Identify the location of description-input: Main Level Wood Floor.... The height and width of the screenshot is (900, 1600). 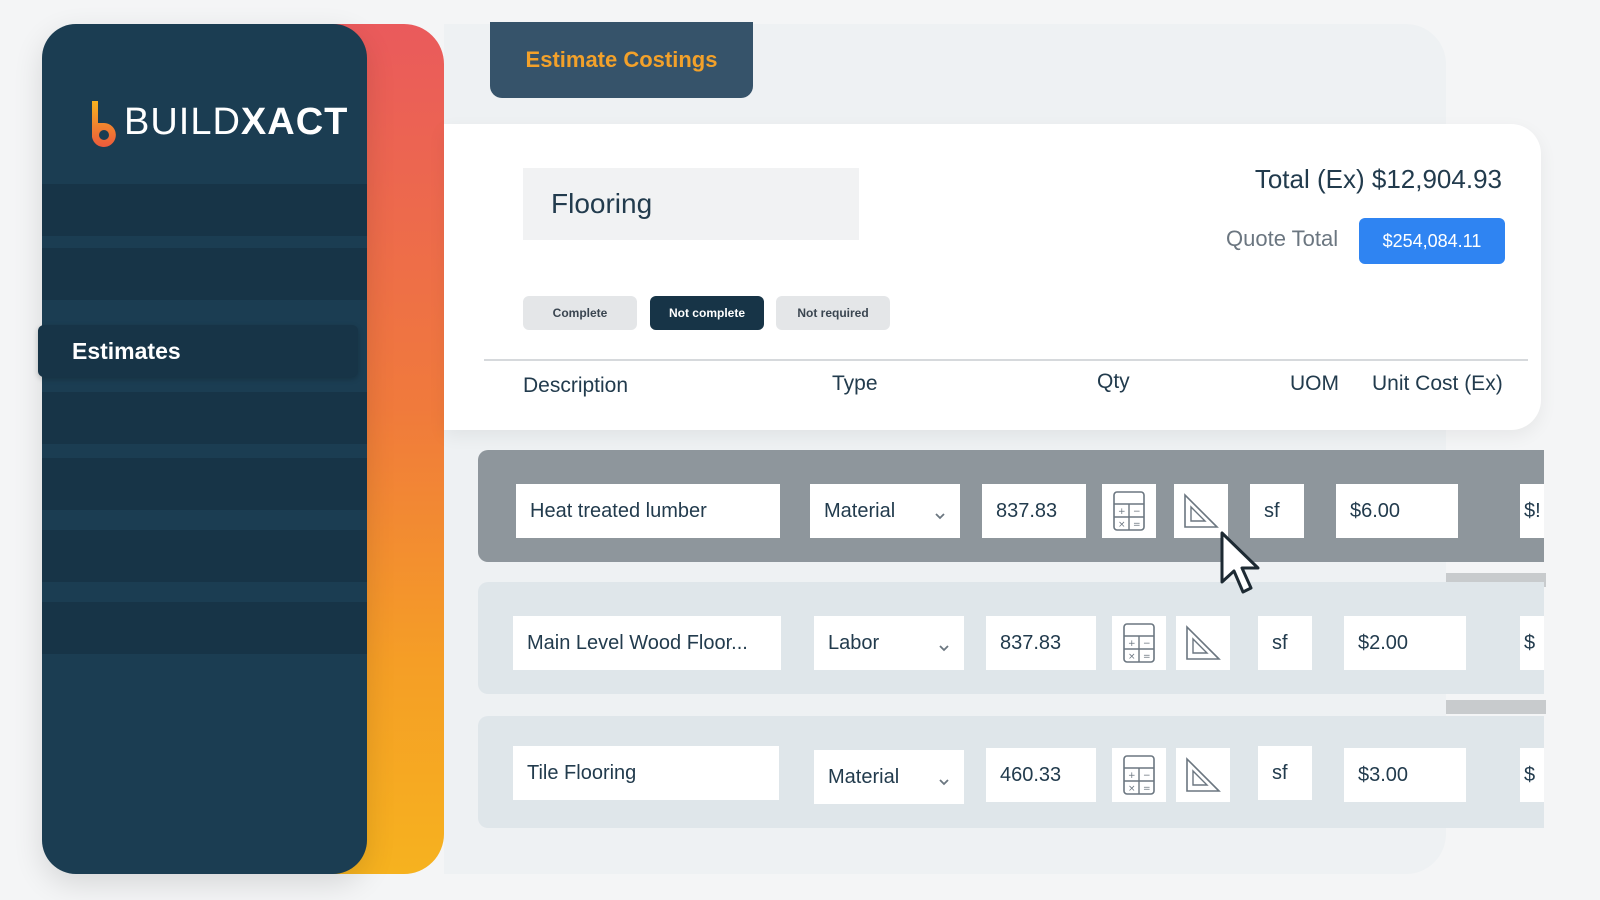
(647, 643).